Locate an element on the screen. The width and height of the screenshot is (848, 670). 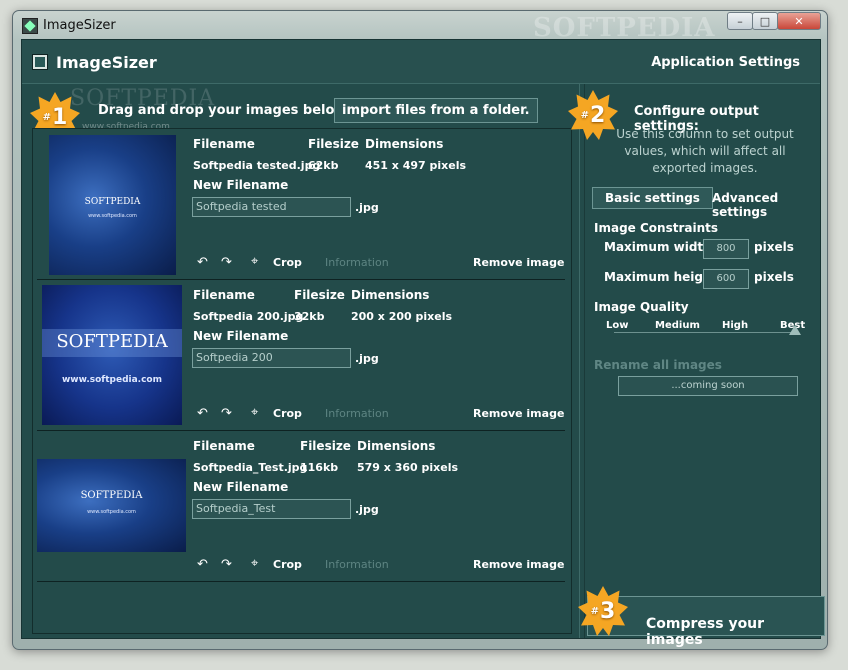
tab-advanced-settings: Advanced settings is located at coordinates (766, 205).